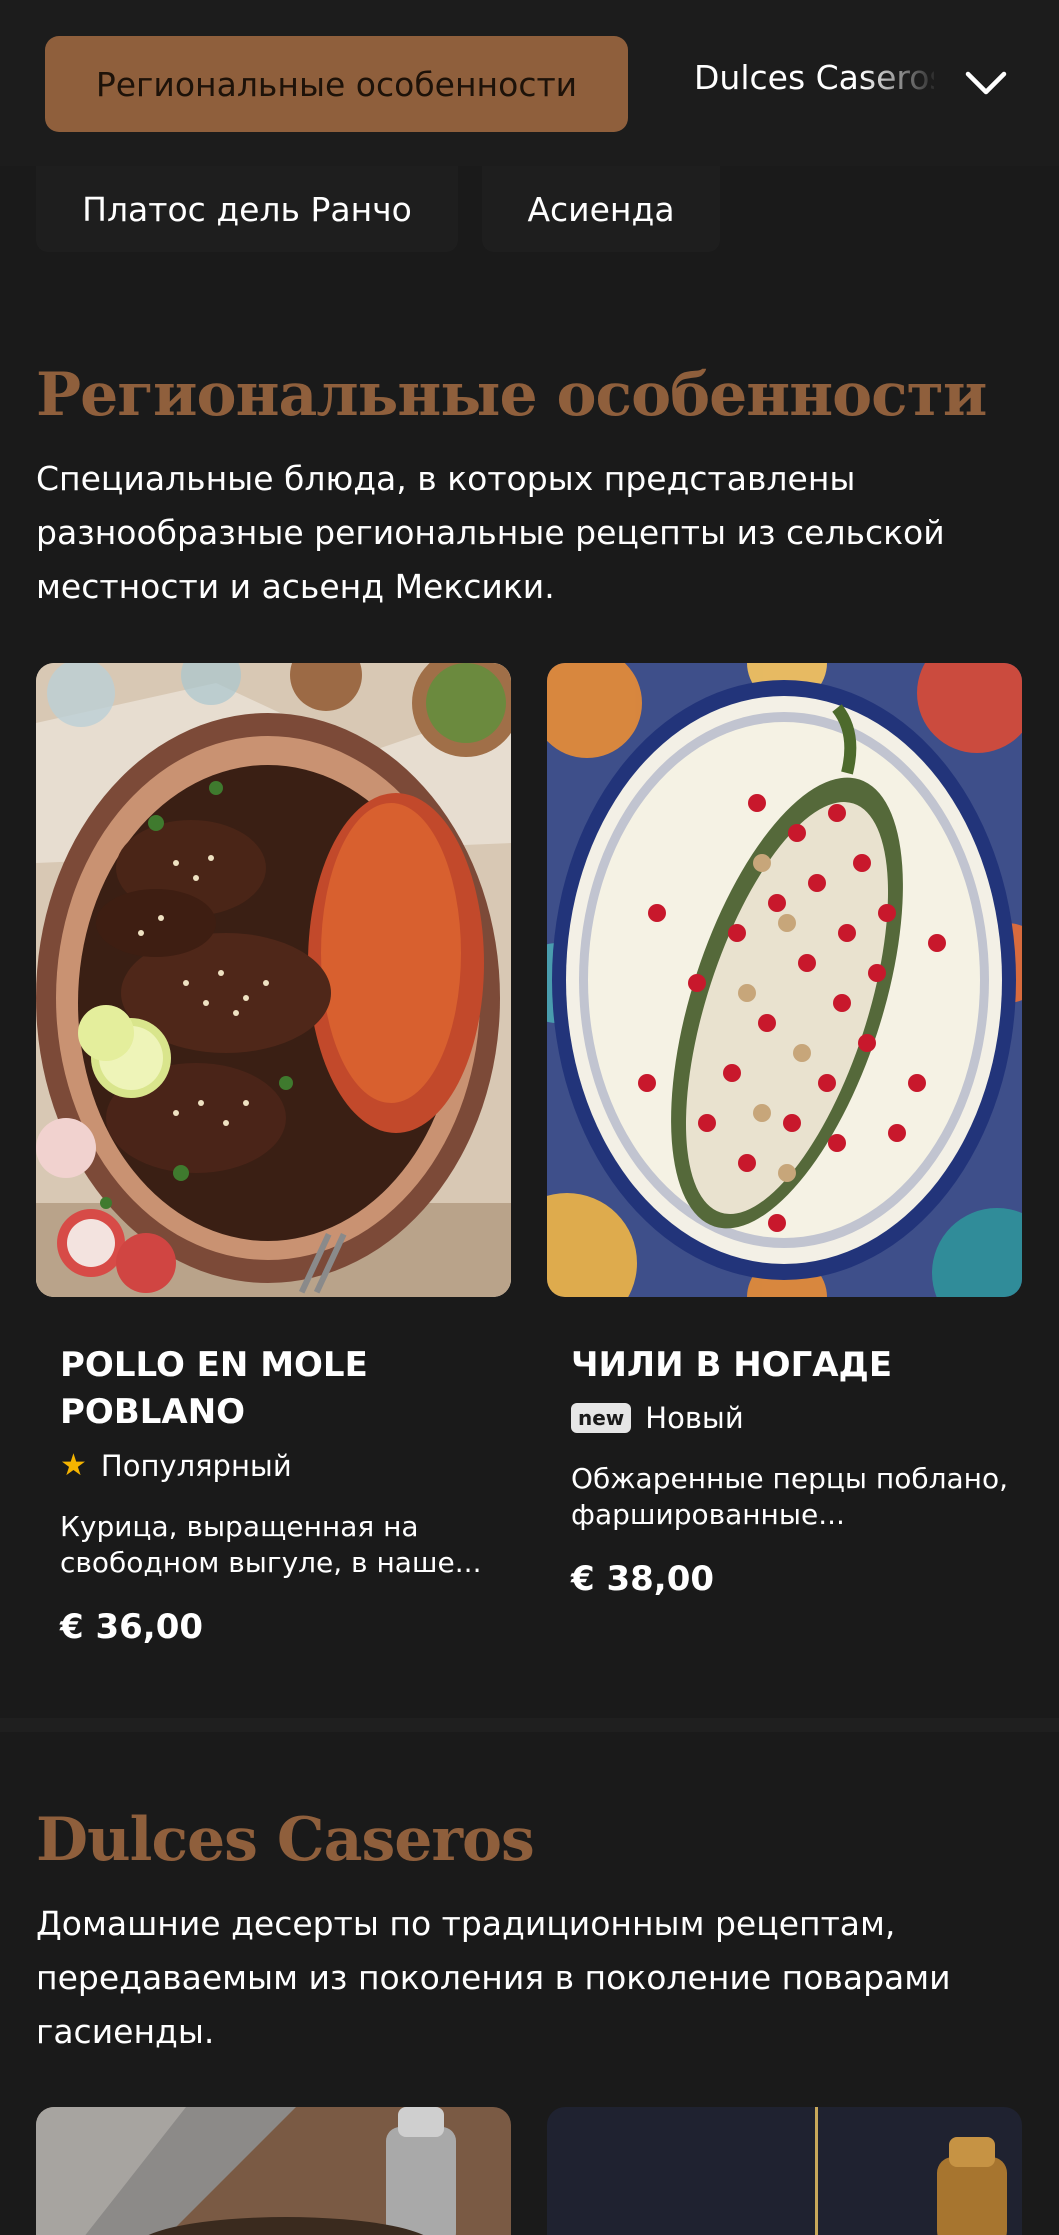 The image size is (1059, 2235). I want to click on star-icon: ★, so click(73, 1465).